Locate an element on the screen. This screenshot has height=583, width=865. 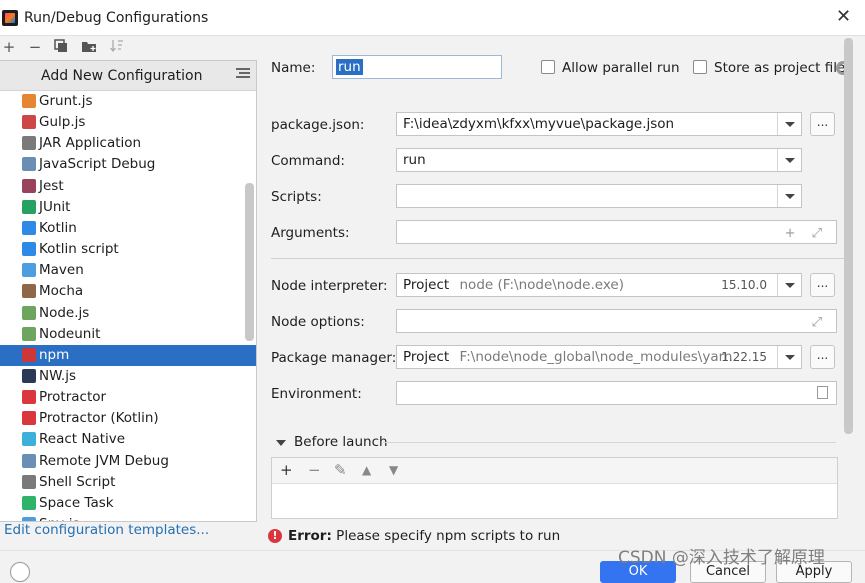
sidebar-item-maven: Maven is located at coordinates (128, 270).